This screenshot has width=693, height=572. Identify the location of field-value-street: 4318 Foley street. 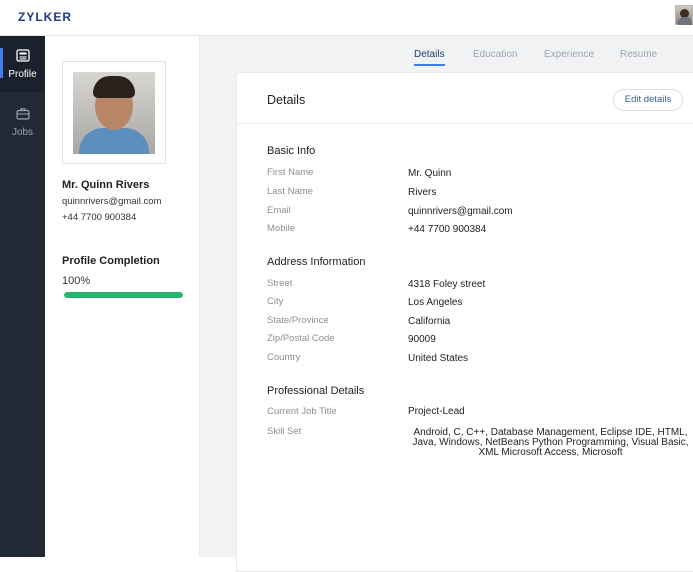
(447, 284).